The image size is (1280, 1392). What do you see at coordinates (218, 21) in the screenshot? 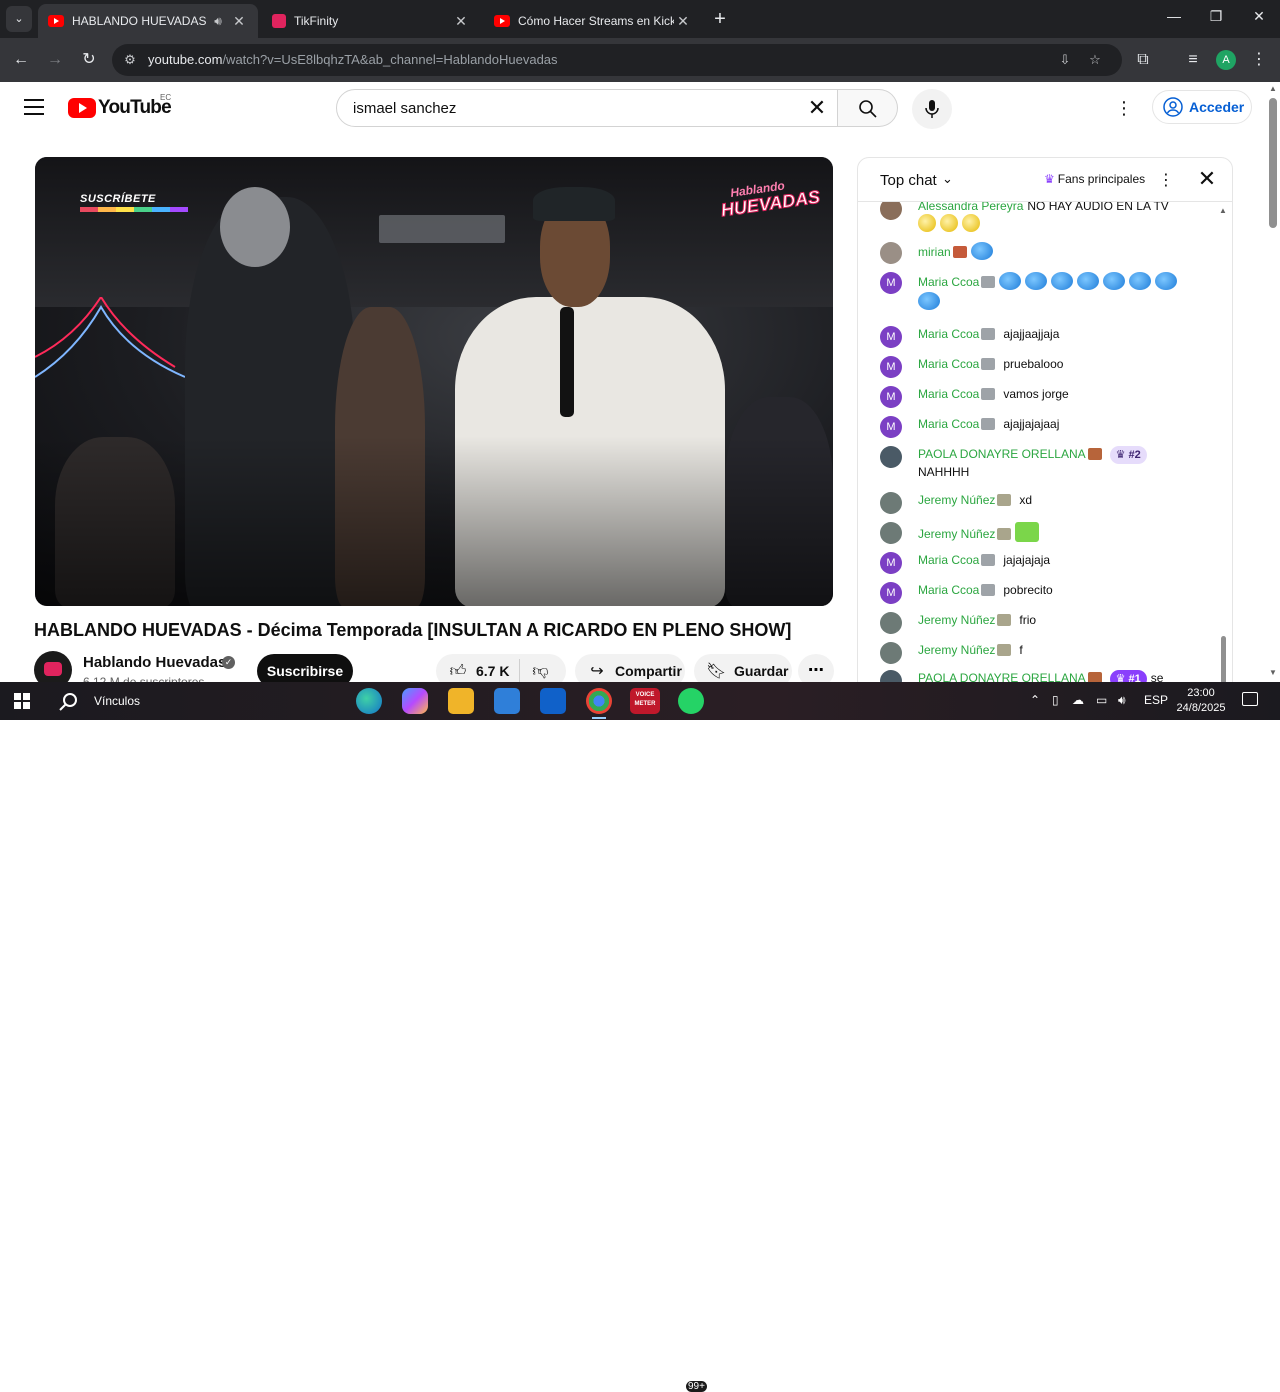
I see `speaker-icon: 🔊︎` at bounding box center [218, 21].